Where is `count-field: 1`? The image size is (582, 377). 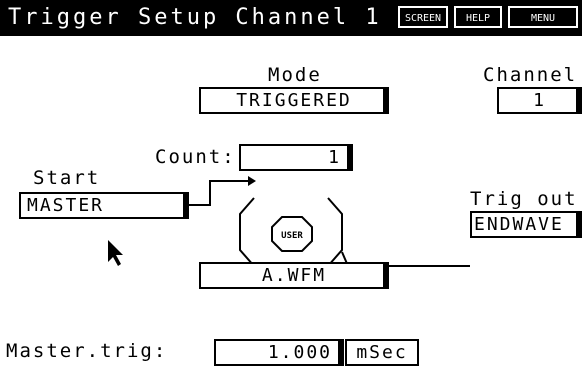
count-field: 1 is located at coordinates (296, 157).